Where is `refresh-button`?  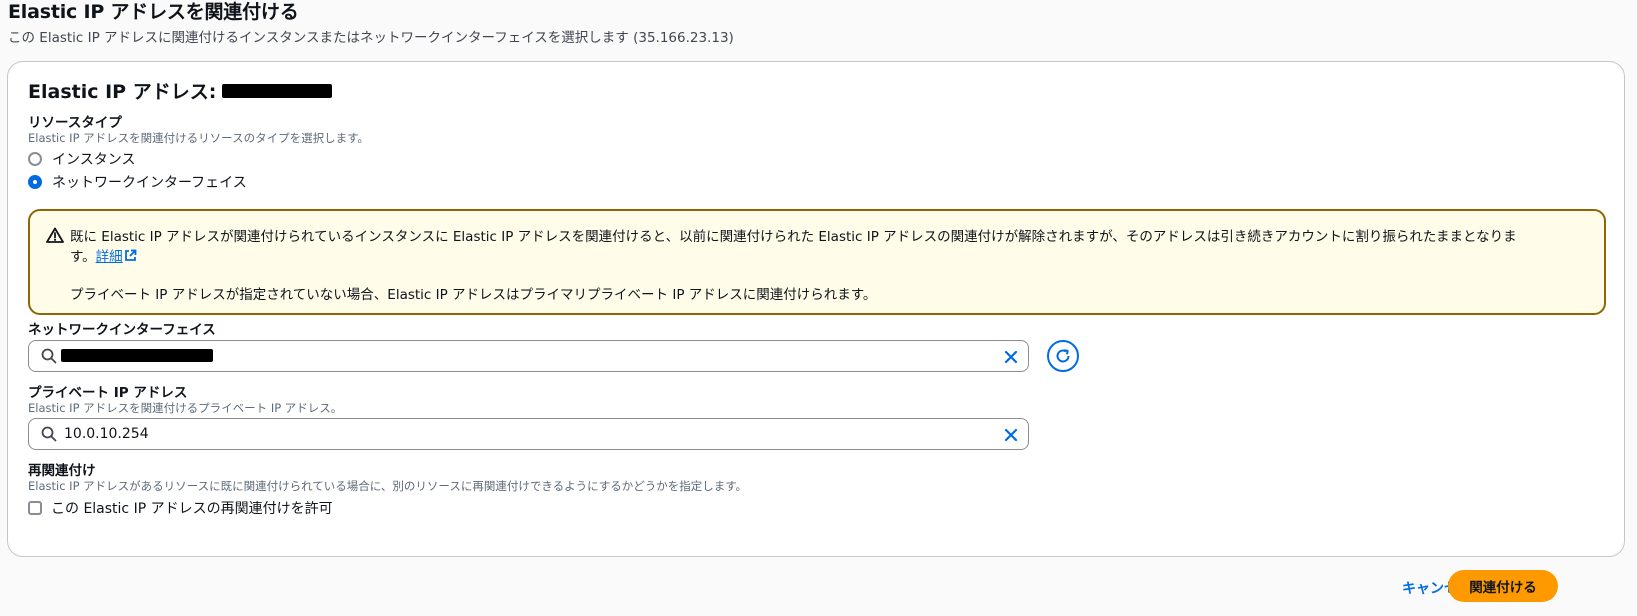 refresh-button is located at coordinates (1063, 356).